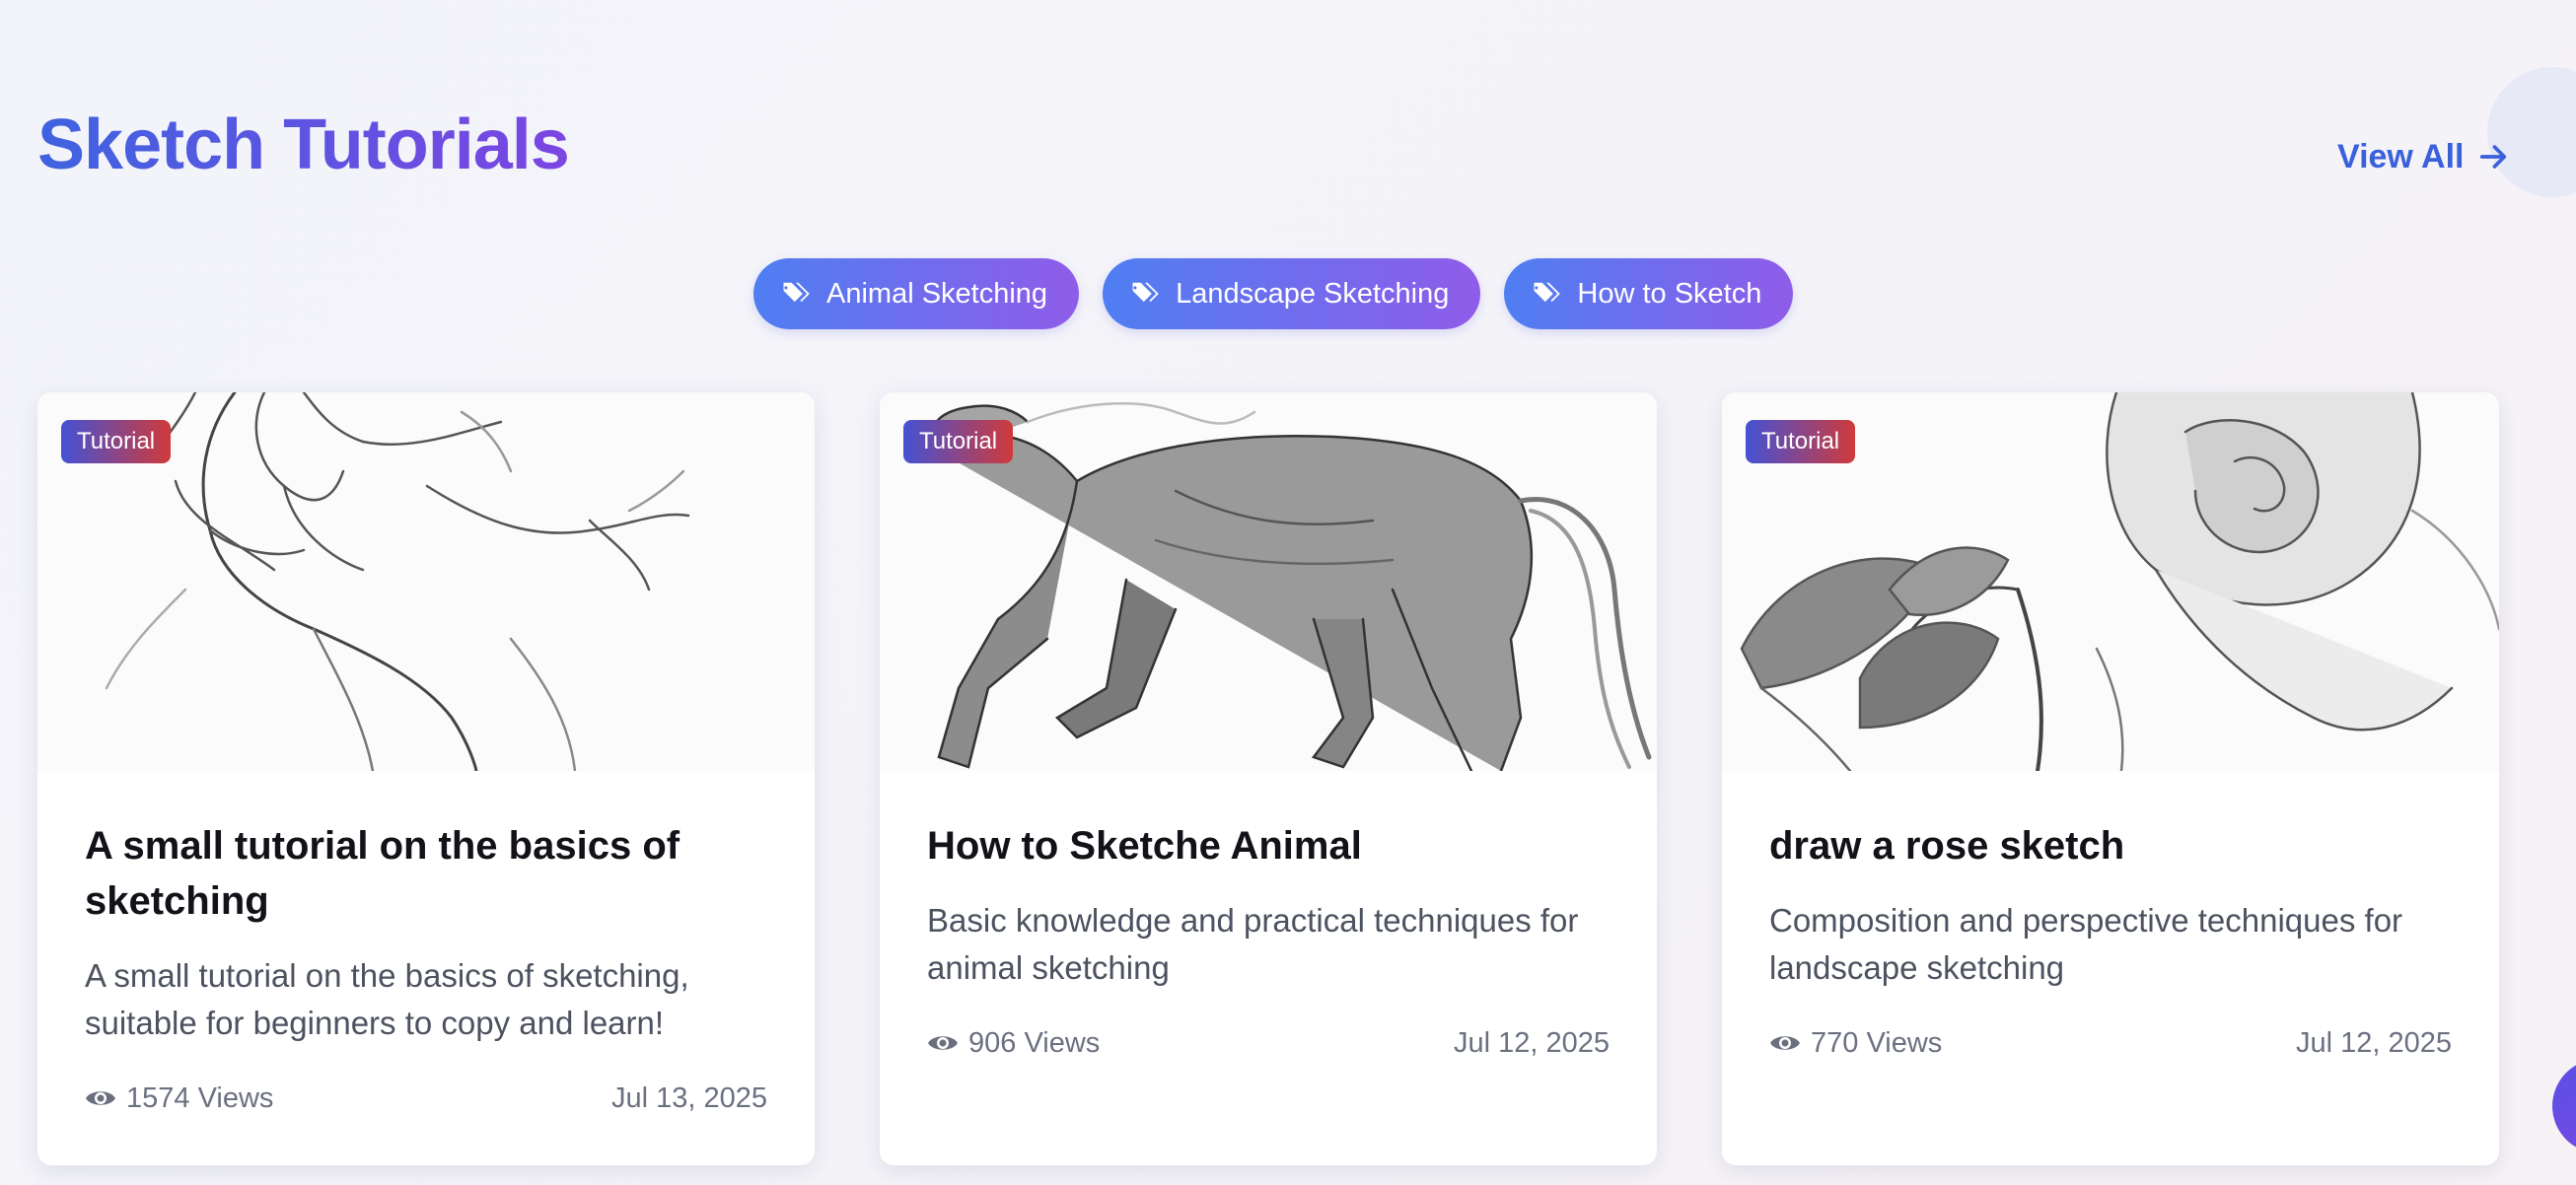 This screenshot has height=1185, width=2576. What do you see at coordinates (1267, 845) in the screenshot?
I see `card-title: How to Sketche Animal` at bounding box center [1267, 845].